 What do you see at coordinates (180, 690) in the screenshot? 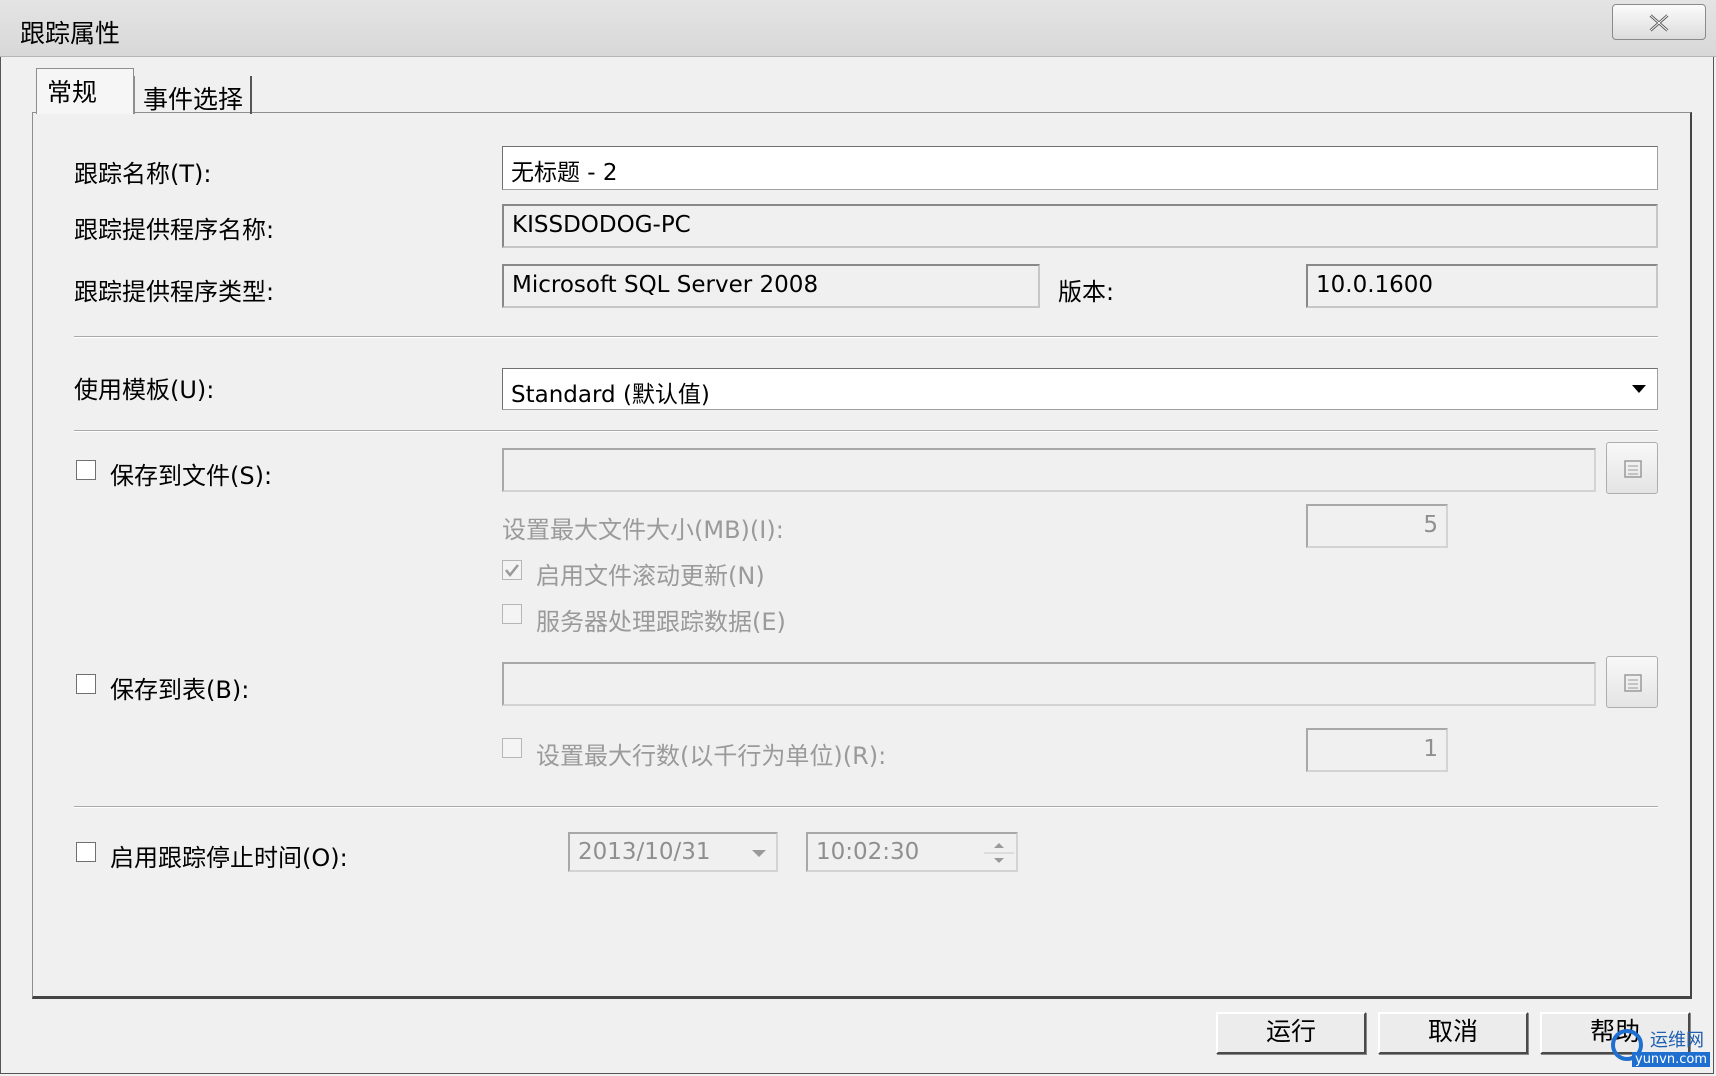
I see `save-to-table-label: 保存到表(B):` at bounding box center [180, 690].